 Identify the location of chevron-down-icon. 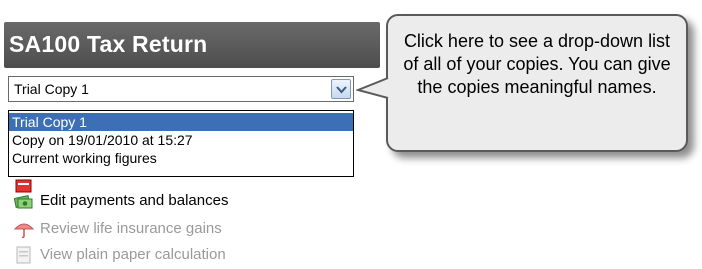
(341, 90).